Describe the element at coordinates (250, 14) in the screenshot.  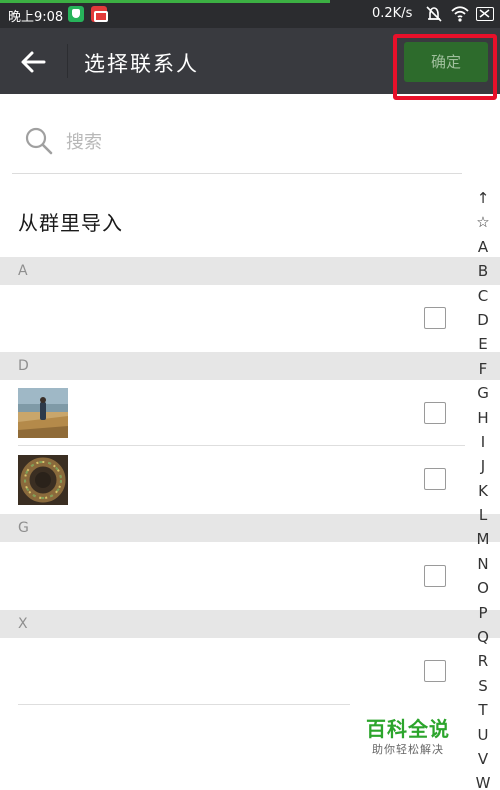
I see `status-bar: 晚上9:08 0.2K/s` at that location.